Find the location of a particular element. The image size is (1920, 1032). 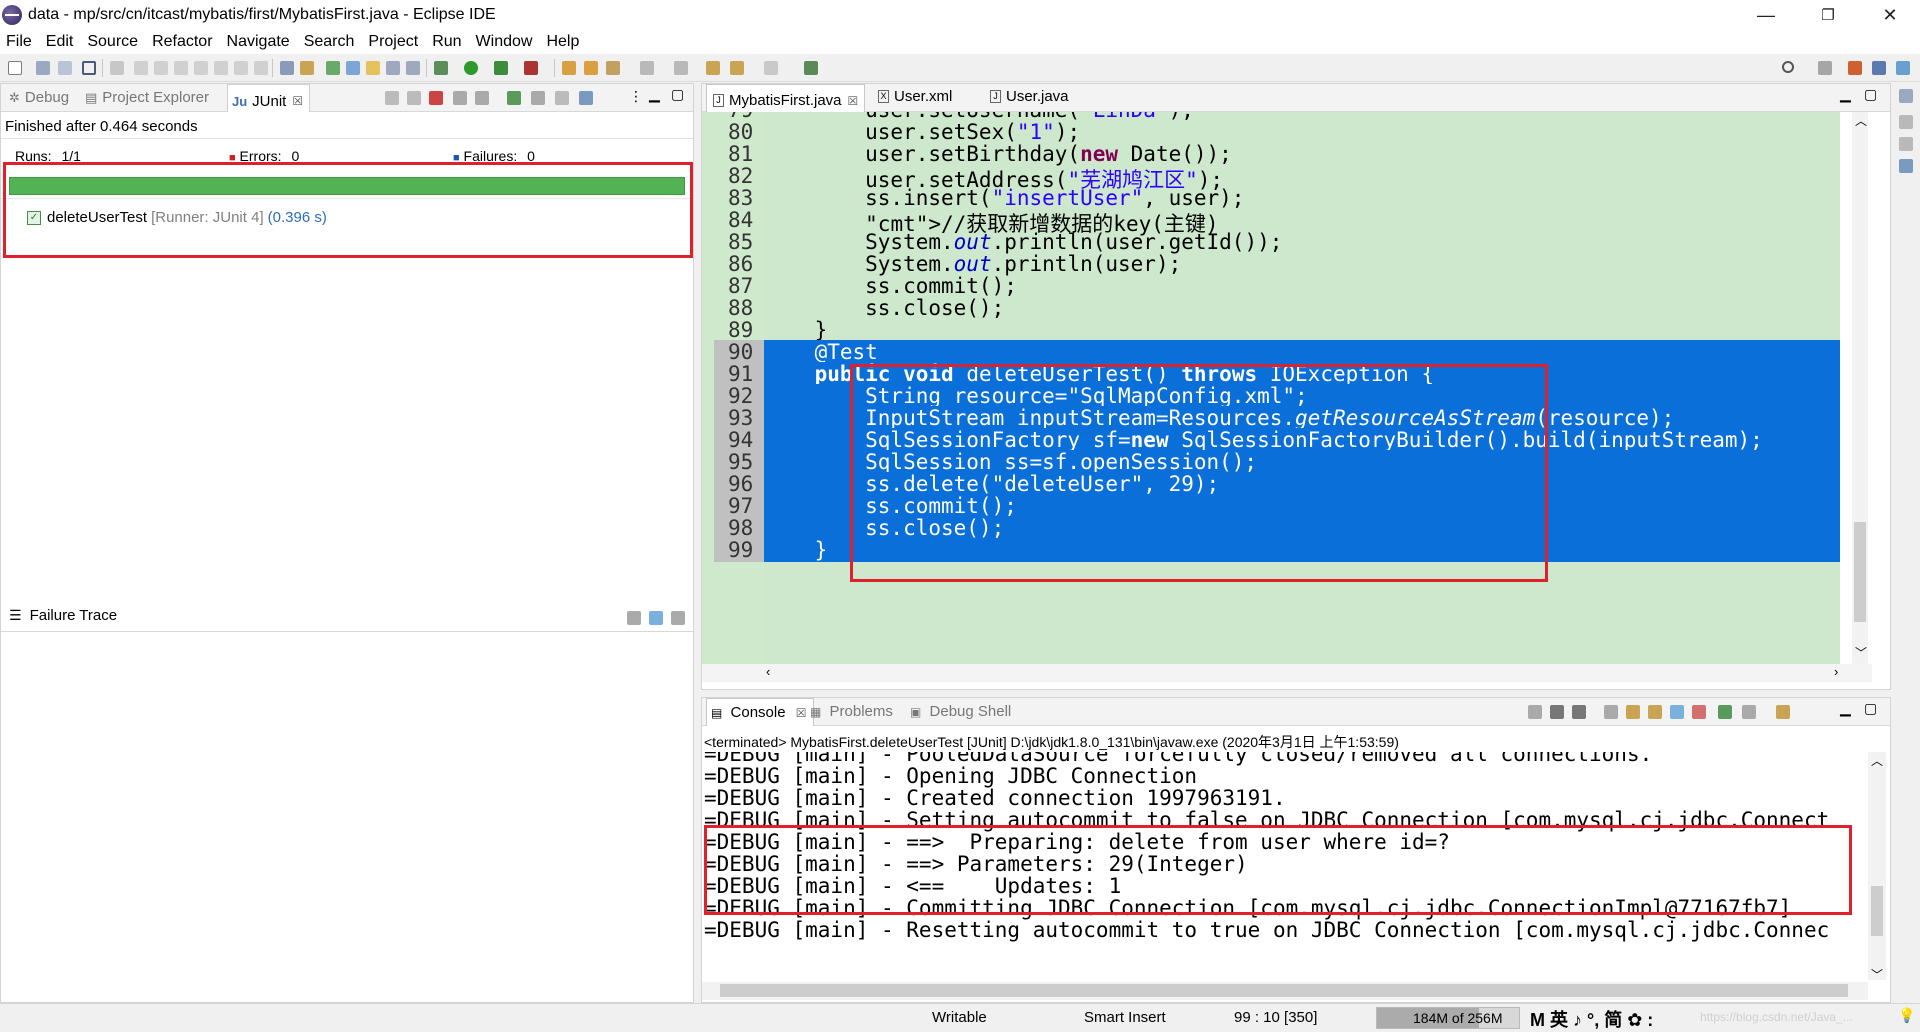

expressions-icon is located at coordinates (1906, 166).